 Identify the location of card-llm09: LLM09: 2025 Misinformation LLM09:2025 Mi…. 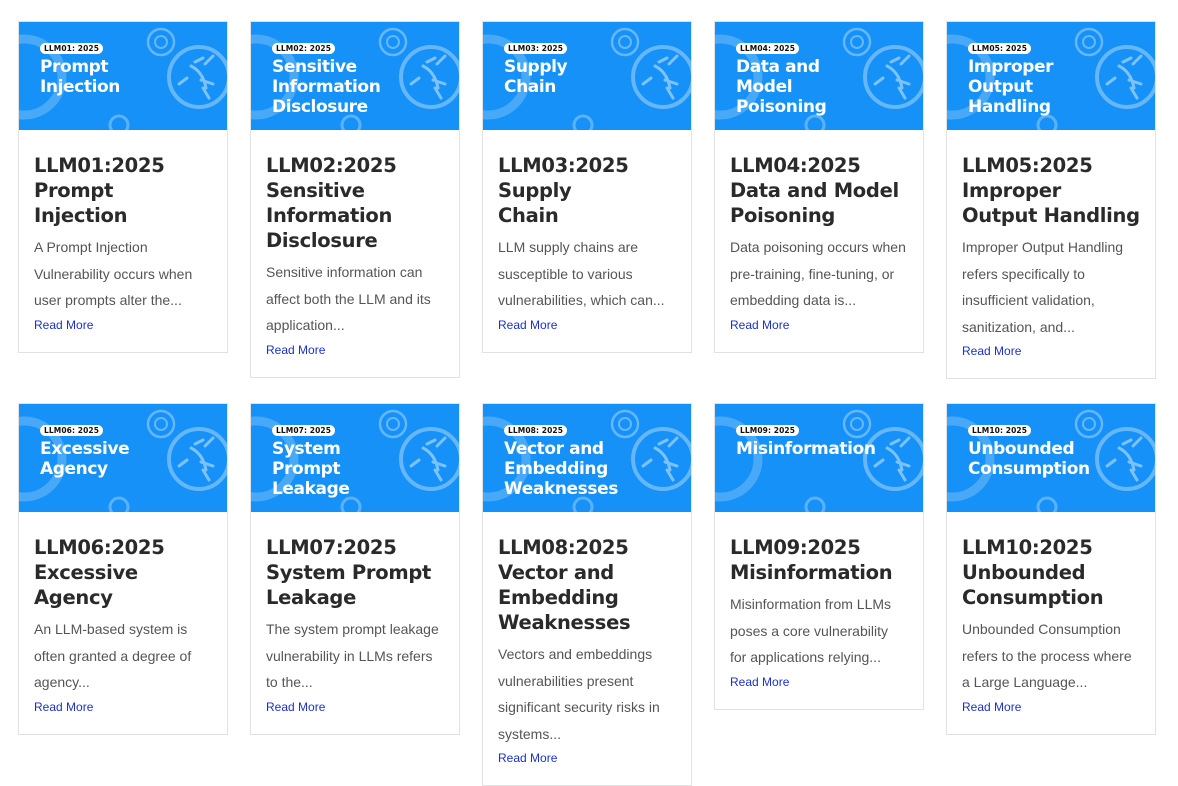
(819, 556).